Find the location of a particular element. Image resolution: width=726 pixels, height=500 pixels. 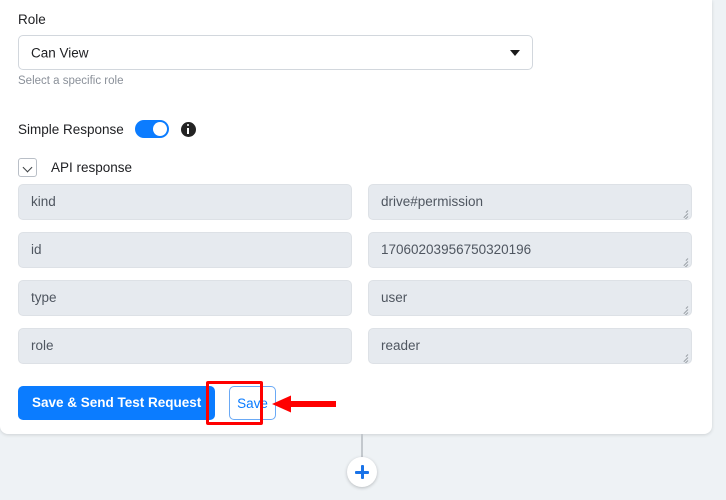

simple-response-row: Simple Response is located at coordinates (107, 129).